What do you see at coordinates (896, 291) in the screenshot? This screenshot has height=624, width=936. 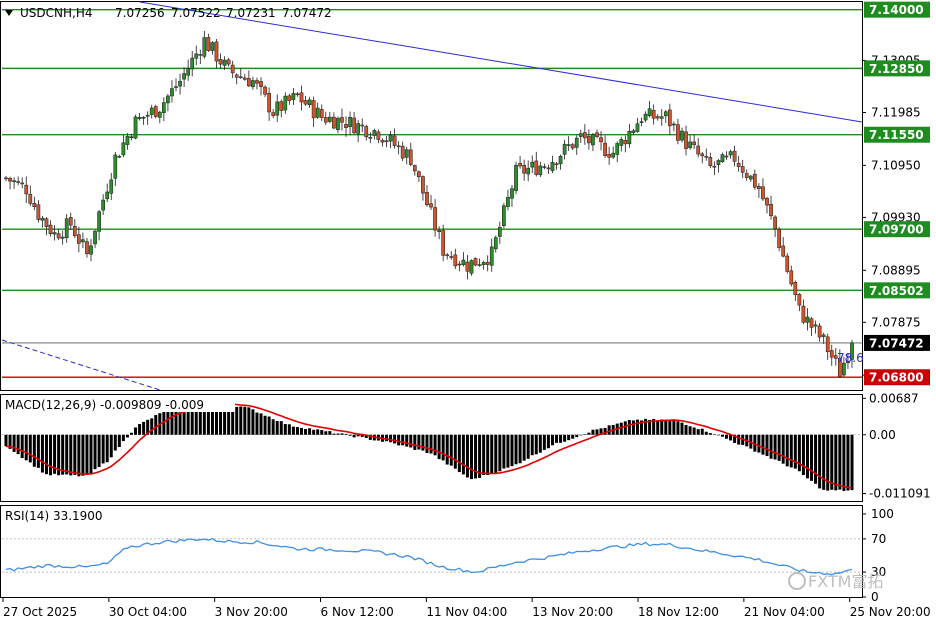 I see `level-tag-label: 7.08502` at bounding box center [896, 291].